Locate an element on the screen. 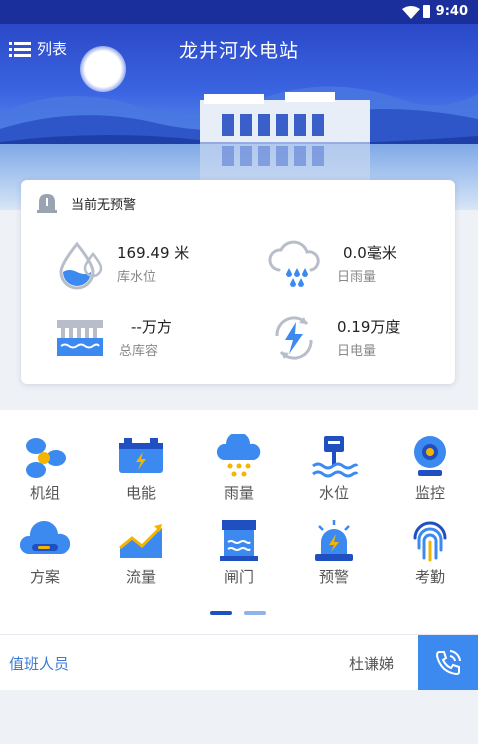 This screenshot has height=744, width=478. cloud-plan-icon is located at coordinates (45, 537).